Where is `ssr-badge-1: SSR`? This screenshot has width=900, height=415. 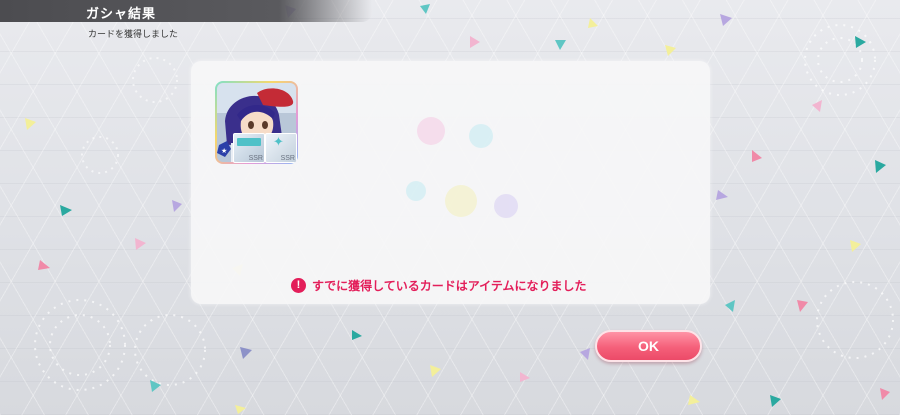 ssr-badge-1: SSR is located at coordinates (249, 148).